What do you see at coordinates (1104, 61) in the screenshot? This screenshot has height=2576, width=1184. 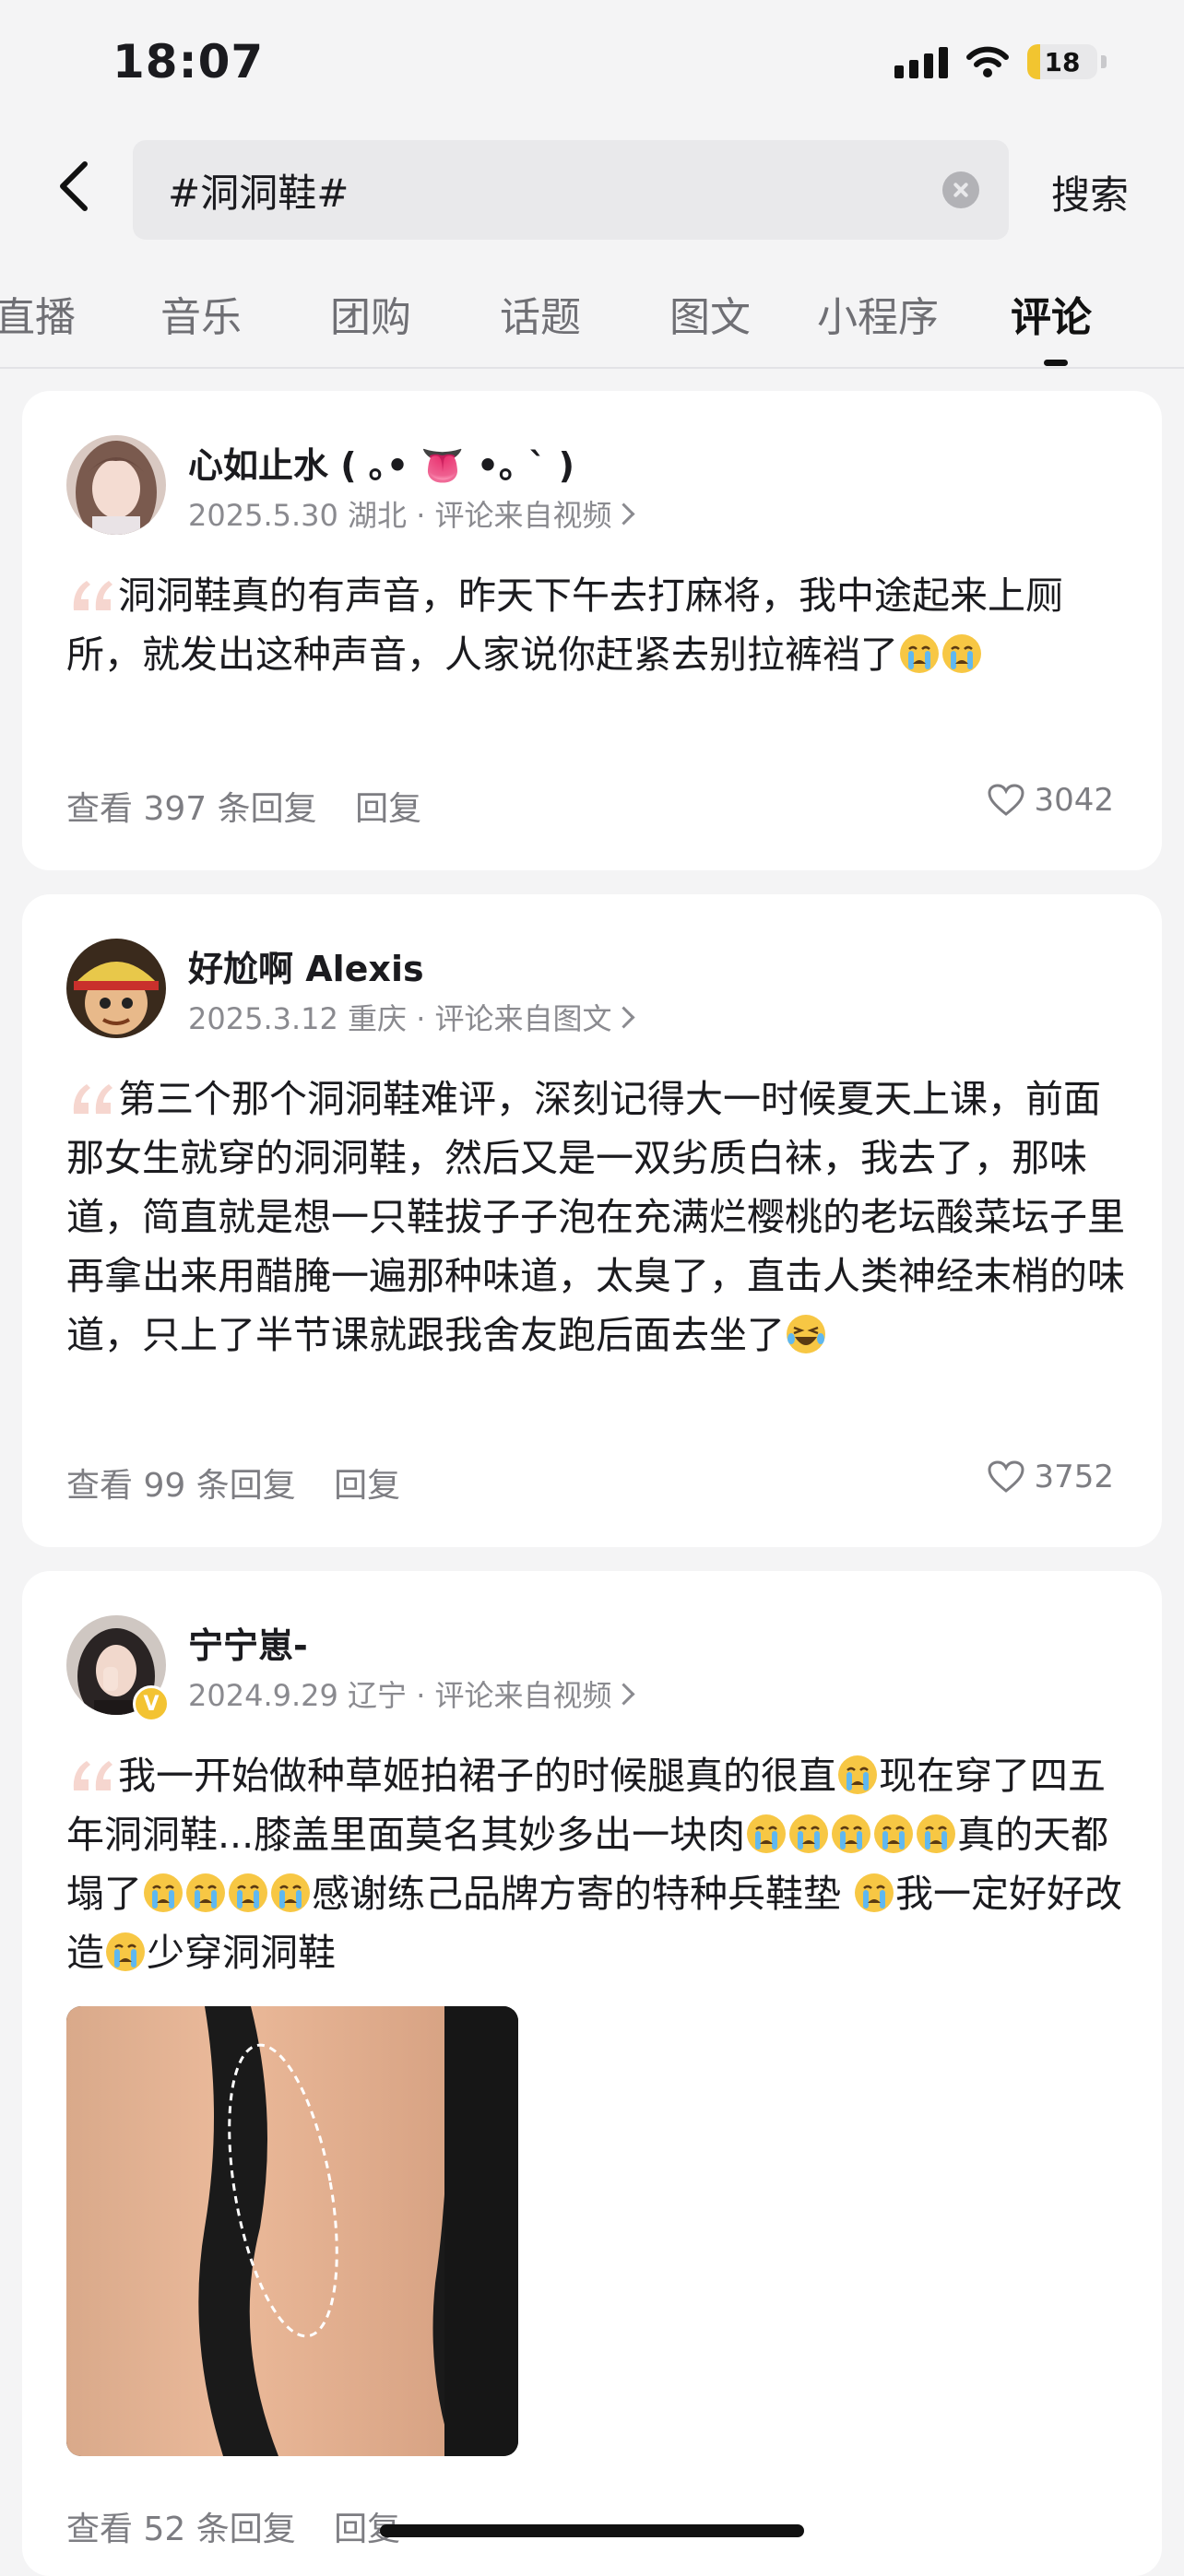 I see `battery-cap` at bounding box center [1104, 61].